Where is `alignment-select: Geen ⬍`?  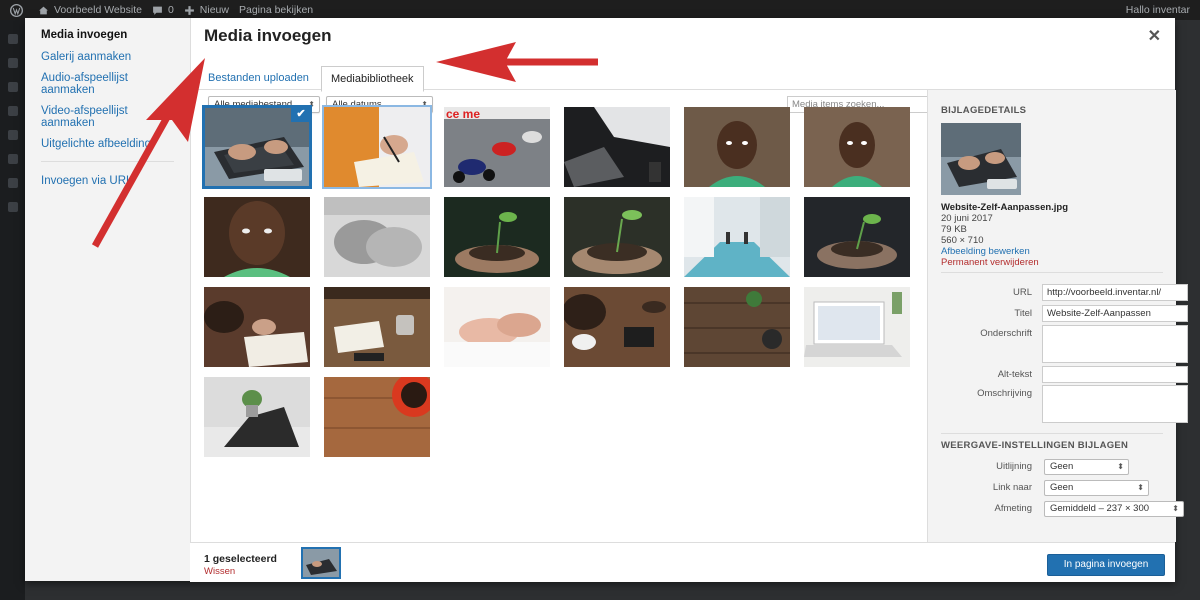 alignment-select: Geen ⬍ is located at coordinates (1086, 467).